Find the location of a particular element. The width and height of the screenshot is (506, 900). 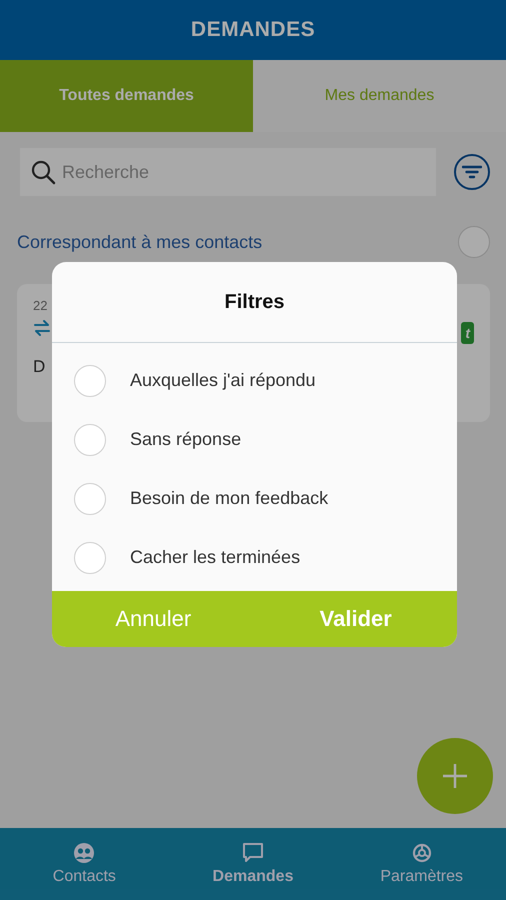

chat-icon is located at coordinates (253, 853).